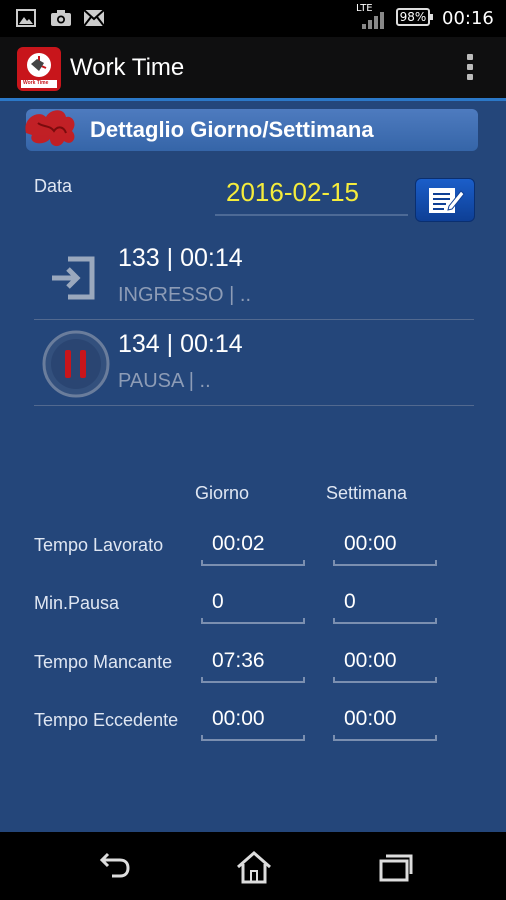 This screenshot has width=506, height=900. Describe the element at coordinates (470, 69) in the screenshot. I see `more-vertical-icon` at that location.